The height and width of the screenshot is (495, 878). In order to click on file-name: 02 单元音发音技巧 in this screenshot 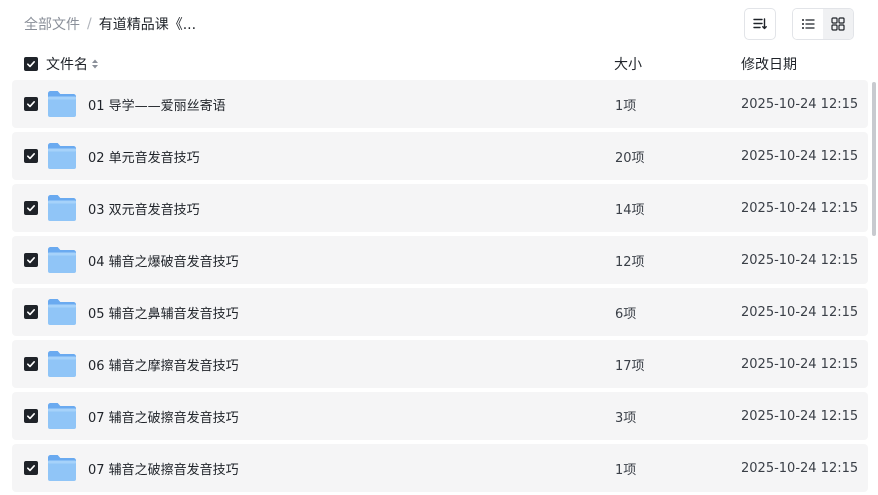, I will do `click(144, 156)`.